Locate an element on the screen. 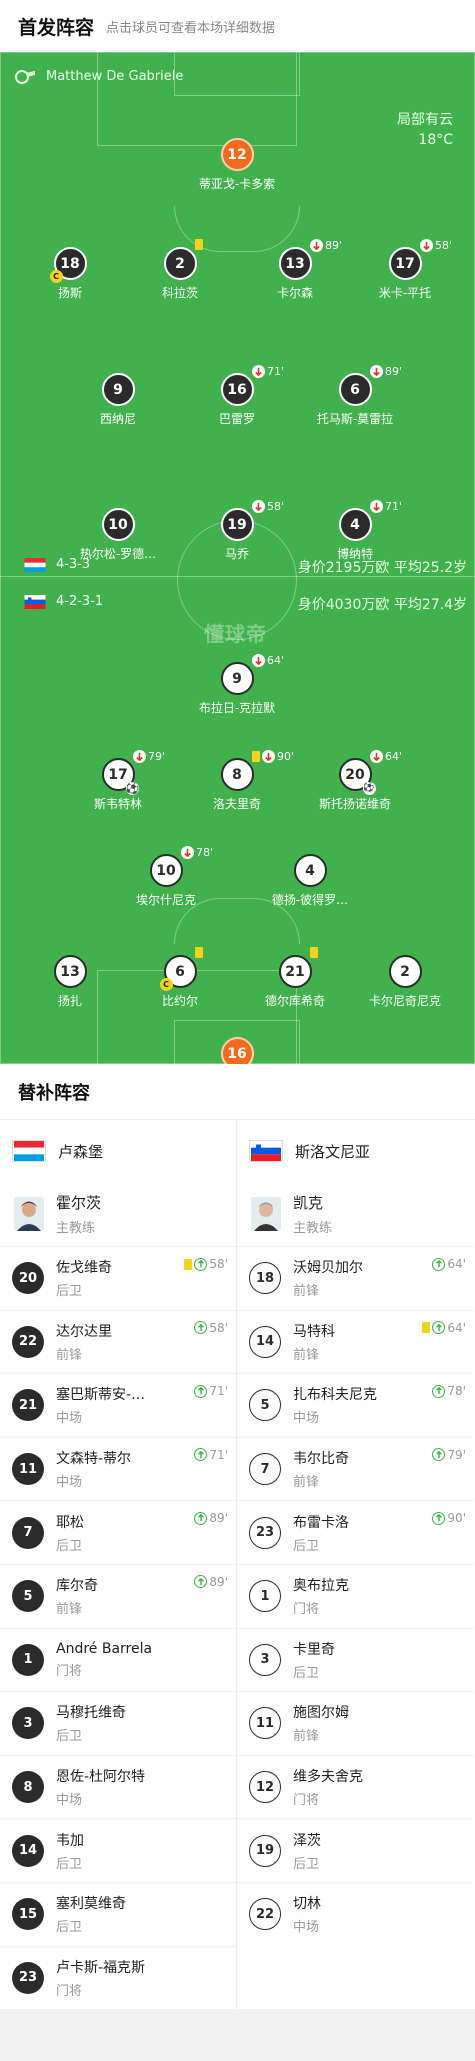 Image resolution: width=475 pixels, height=2061 pixels. slovenia-flag-icon is located at coordinates (35, 601).